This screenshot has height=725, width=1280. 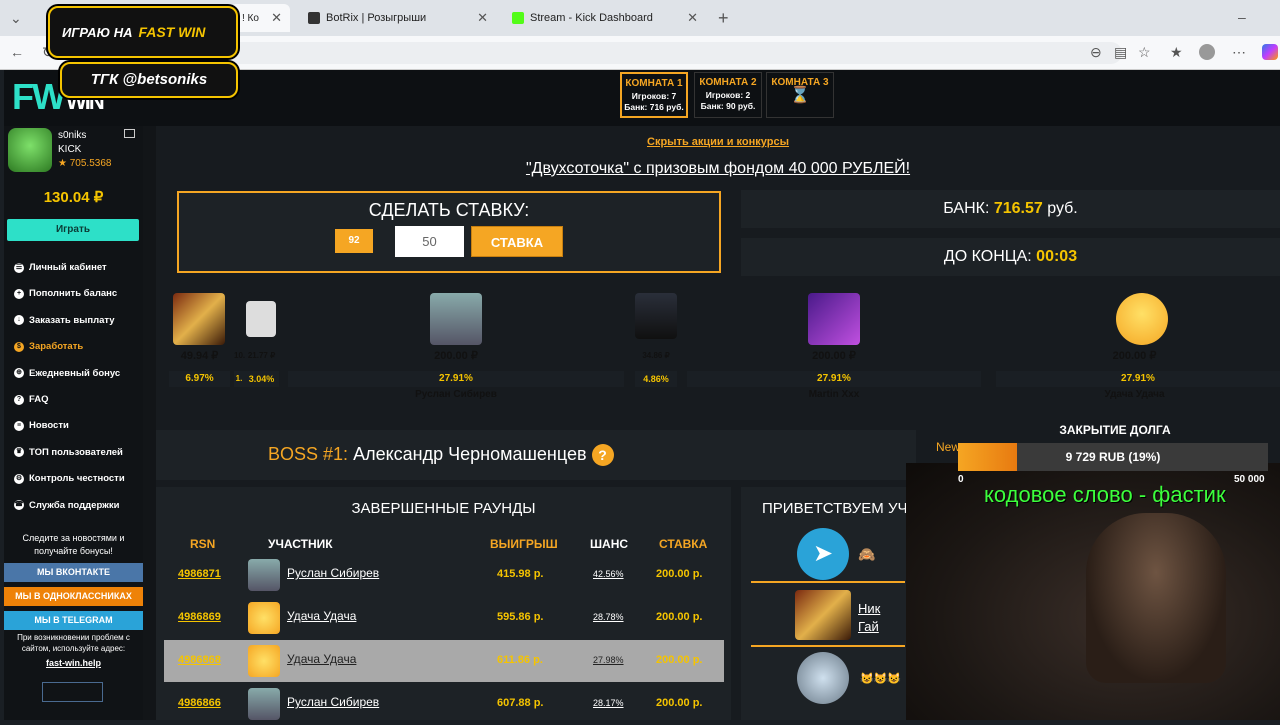 I want to click on sidebar-item: ⚙ Контроль честности, so click(x=69, y=478).